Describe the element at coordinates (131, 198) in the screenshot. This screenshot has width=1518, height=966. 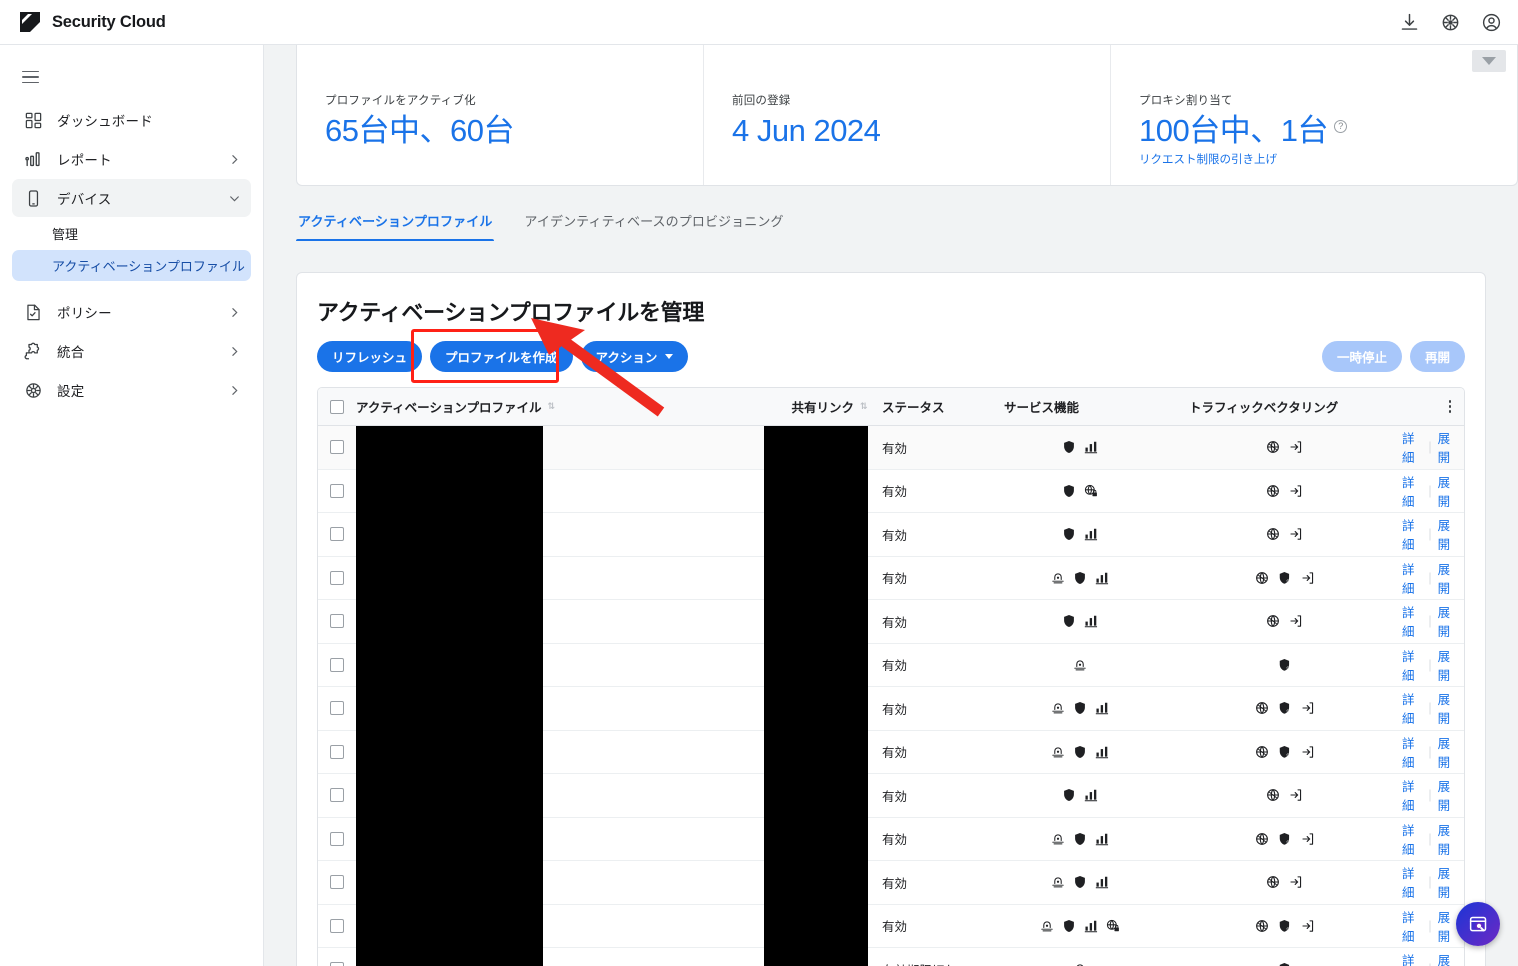
I see `sidebar-item-devices: デバイス` at that location.